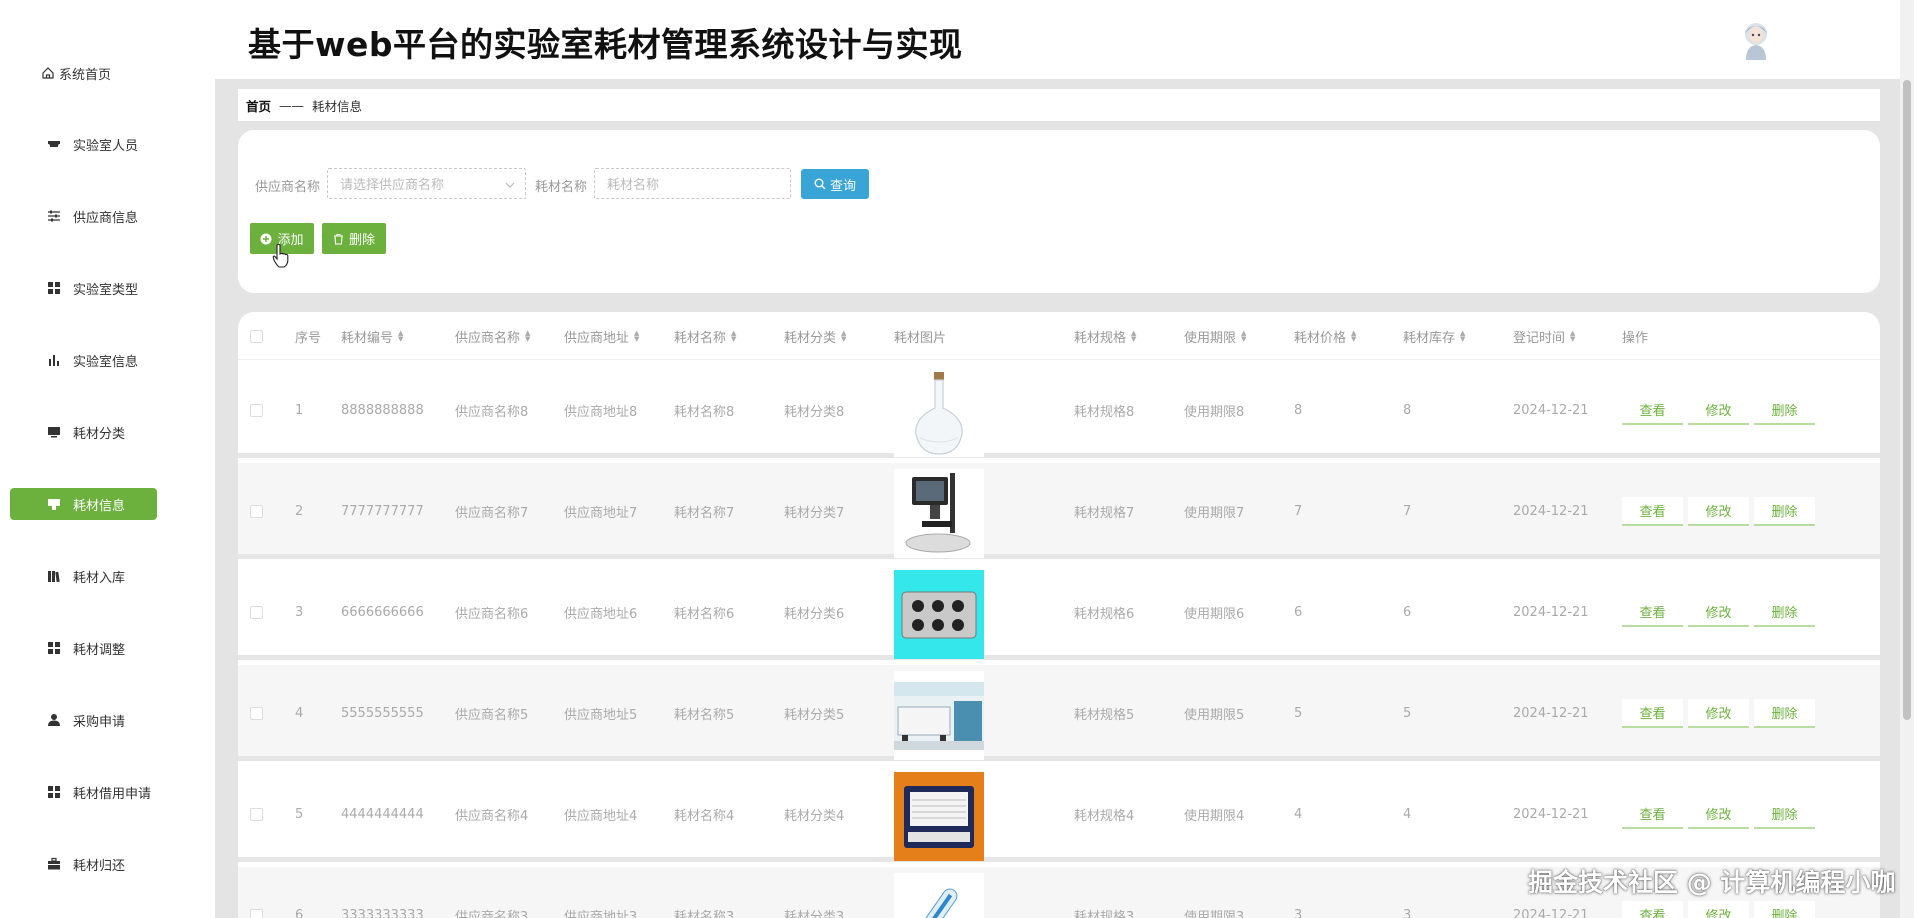  Describe the element at coordinates (633, 185) in the screenshot. I see `name-input-placeholder: 耗材名称` at that location.